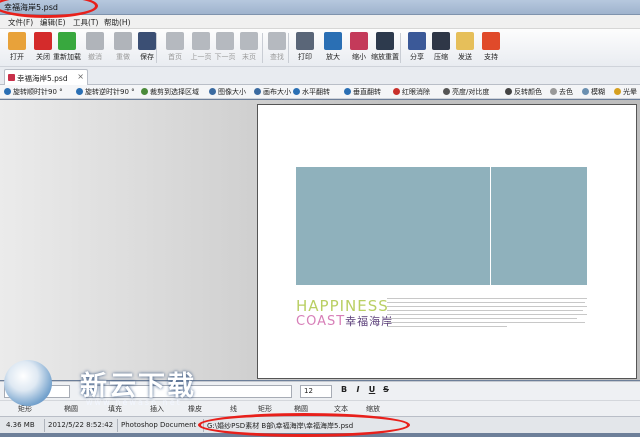 The width and height of the screenshot is (640, 437). Describe the element at coordinates (67, 48) in the screenshot. I see `toolbar-button-reload: 重新加载` at that location.